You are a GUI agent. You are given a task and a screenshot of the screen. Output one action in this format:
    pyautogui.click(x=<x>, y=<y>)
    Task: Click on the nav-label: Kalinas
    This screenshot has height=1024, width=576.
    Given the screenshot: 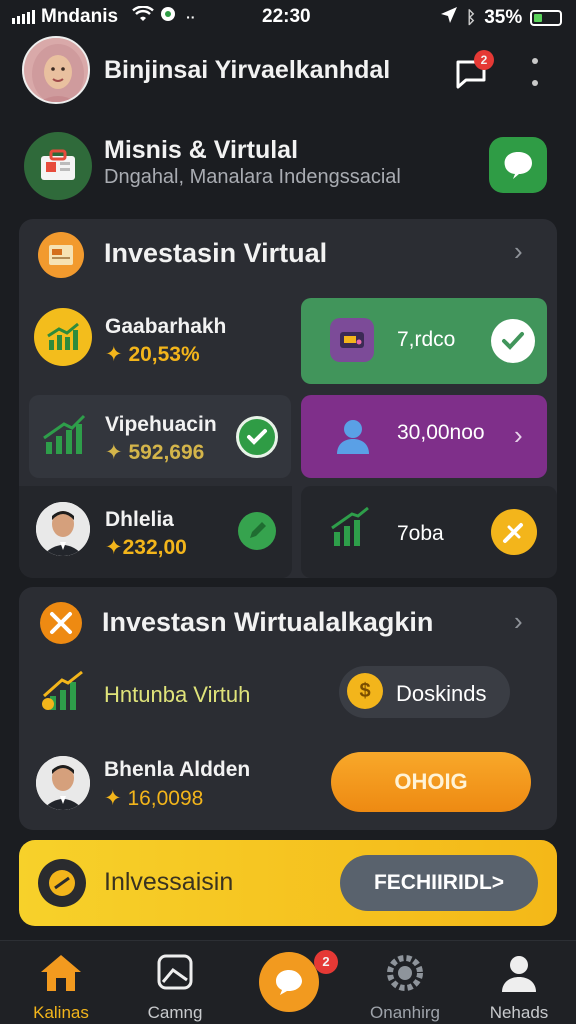 What is the action you would take?
    pyautogui.click(x=61, y=1012)
    